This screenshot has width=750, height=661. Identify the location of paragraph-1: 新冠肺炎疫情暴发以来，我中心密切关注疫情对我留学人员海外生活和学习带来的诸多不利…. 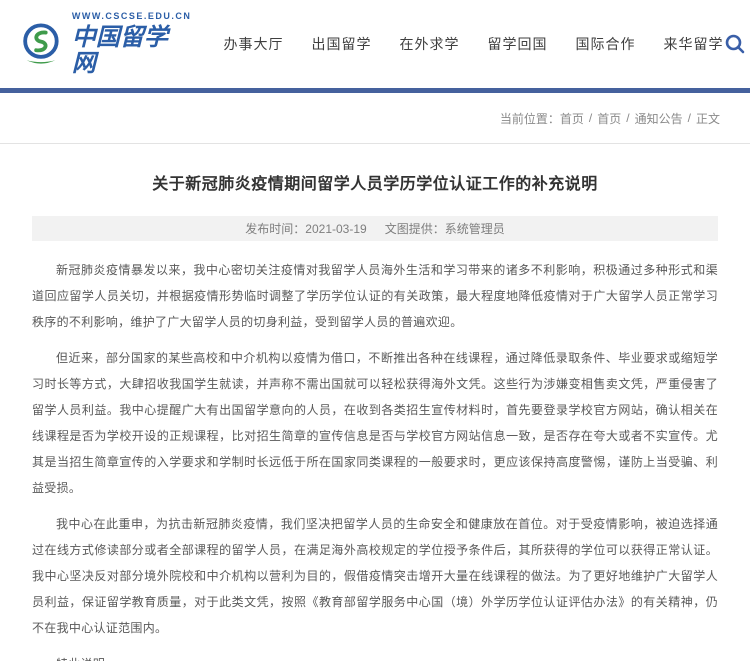
(375, 296).